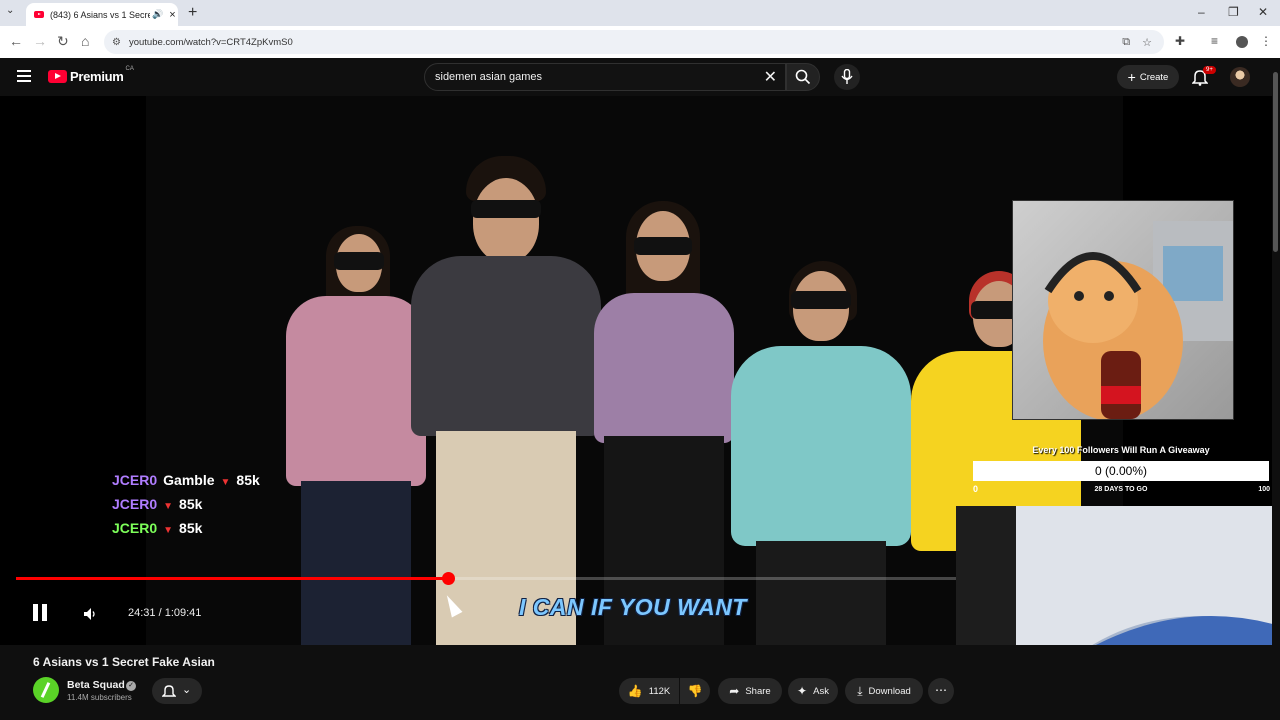 Image resolution: width=1280 pixels, height=720 pixels. Describe the element at coordinates (489, 77) in the screenshot. I see `search-query: sidemen asian games` at that location.